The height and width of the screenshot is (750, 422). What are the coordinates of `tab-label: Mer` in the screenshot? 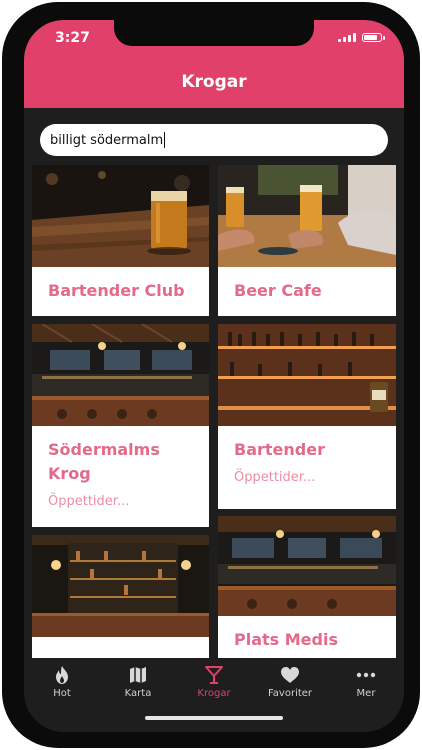 It's located at (366, 693).